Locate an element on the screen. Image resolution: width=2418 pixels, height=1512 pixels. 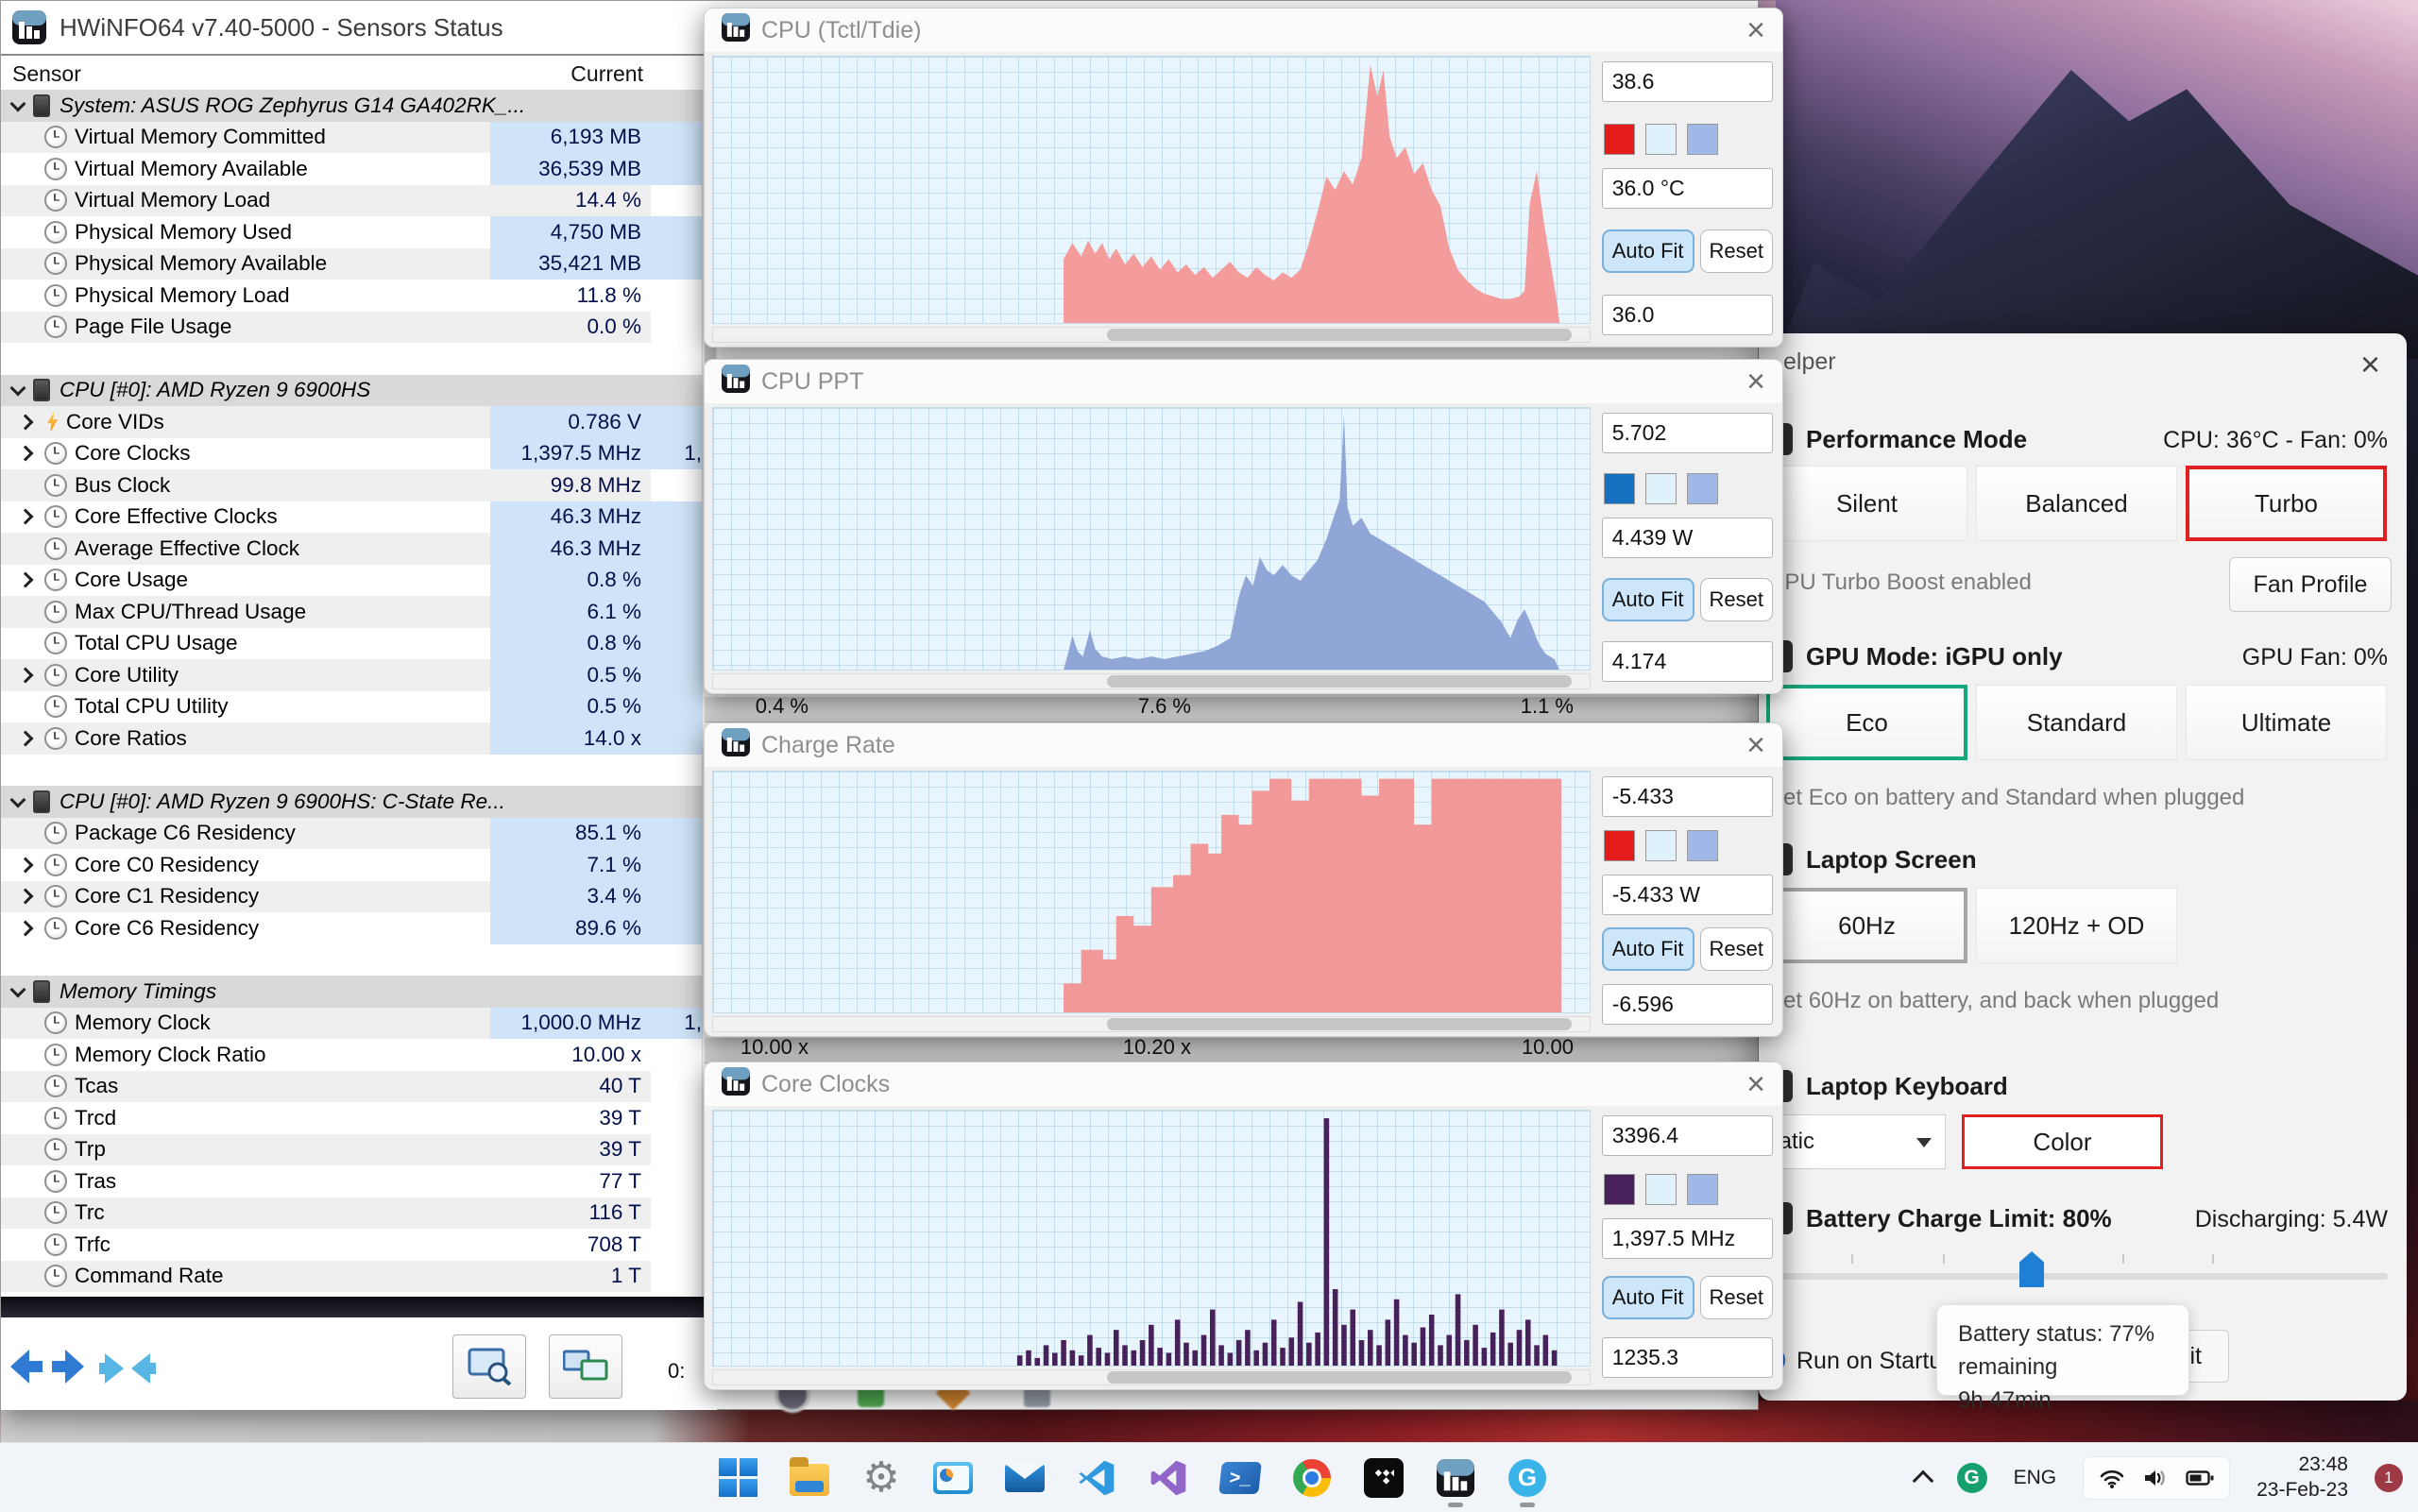
grammarly-taskbar-icon: G is located at coordinates (1527, 1482).